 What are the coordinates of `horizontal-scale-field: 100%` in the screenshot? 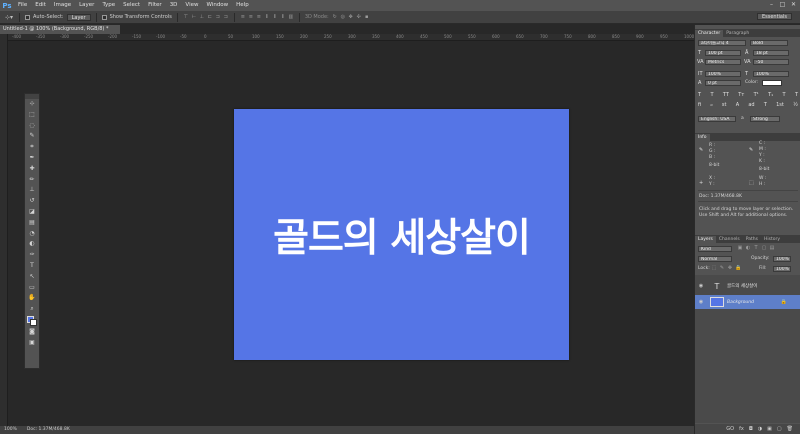 It's located at (771, 74).